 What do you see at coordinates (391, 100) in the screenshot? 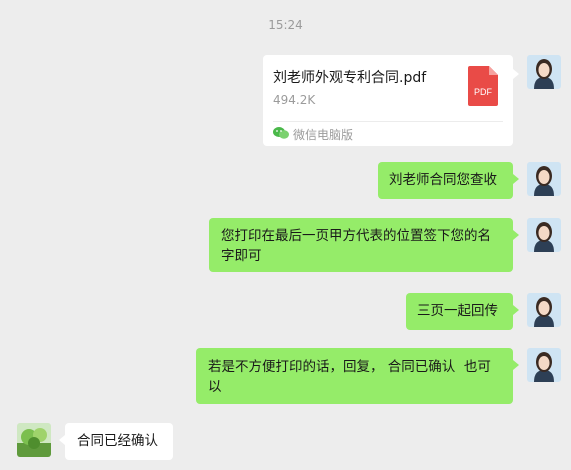
I see `file-message-card: 刘老师外观专利合同.pdf 494.2K PDF 微信电脑版` at bounding box center [391, 100].